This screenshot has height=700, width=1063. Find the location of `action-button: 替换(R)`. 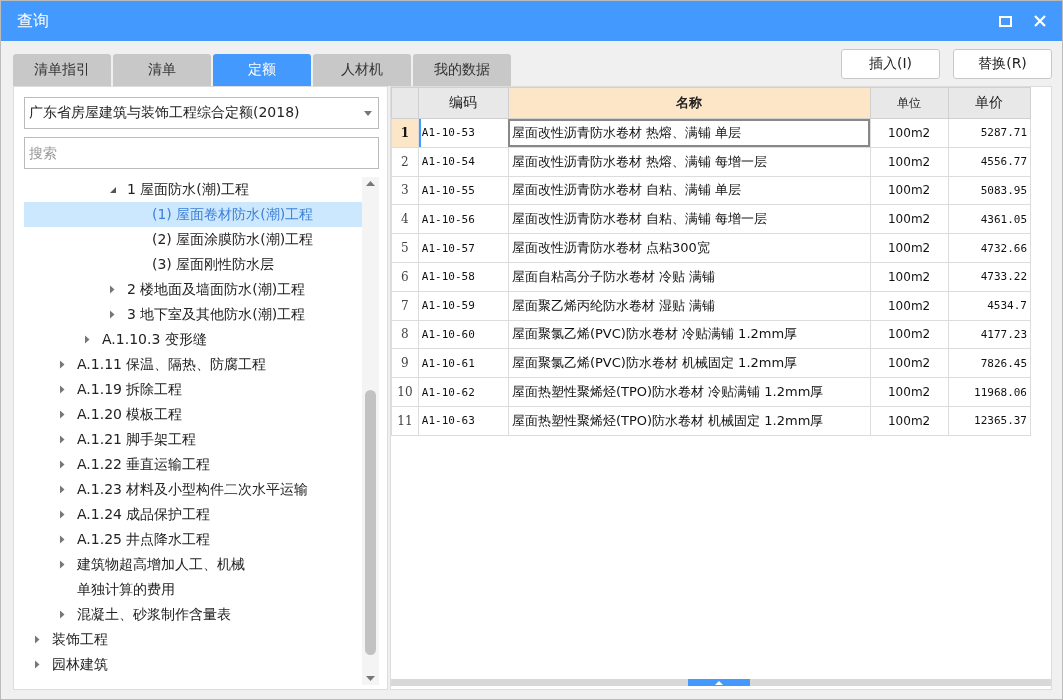

action-button: 替换(R) is located at coordinates (1002, 64).